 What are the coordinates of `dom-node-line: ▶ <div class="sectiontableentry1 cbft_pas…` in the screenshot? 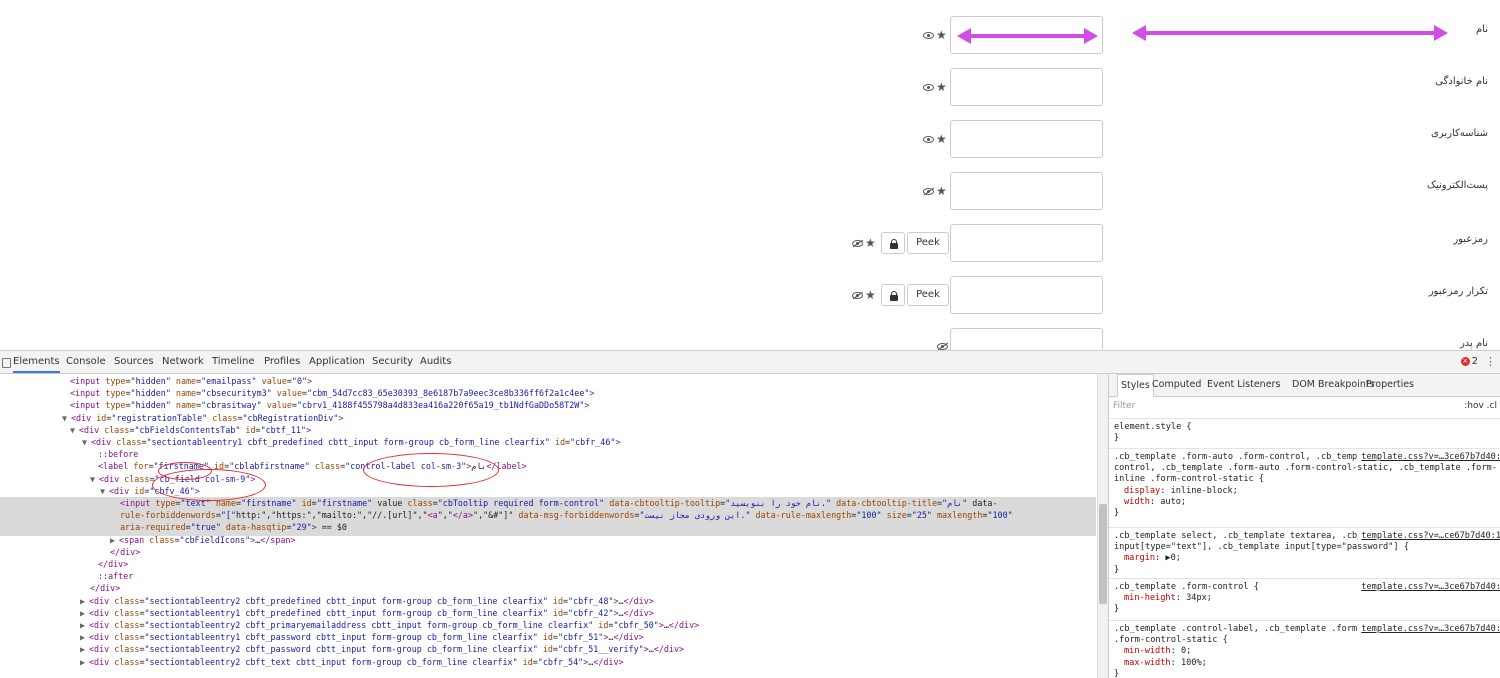 It's located at (362, 637).